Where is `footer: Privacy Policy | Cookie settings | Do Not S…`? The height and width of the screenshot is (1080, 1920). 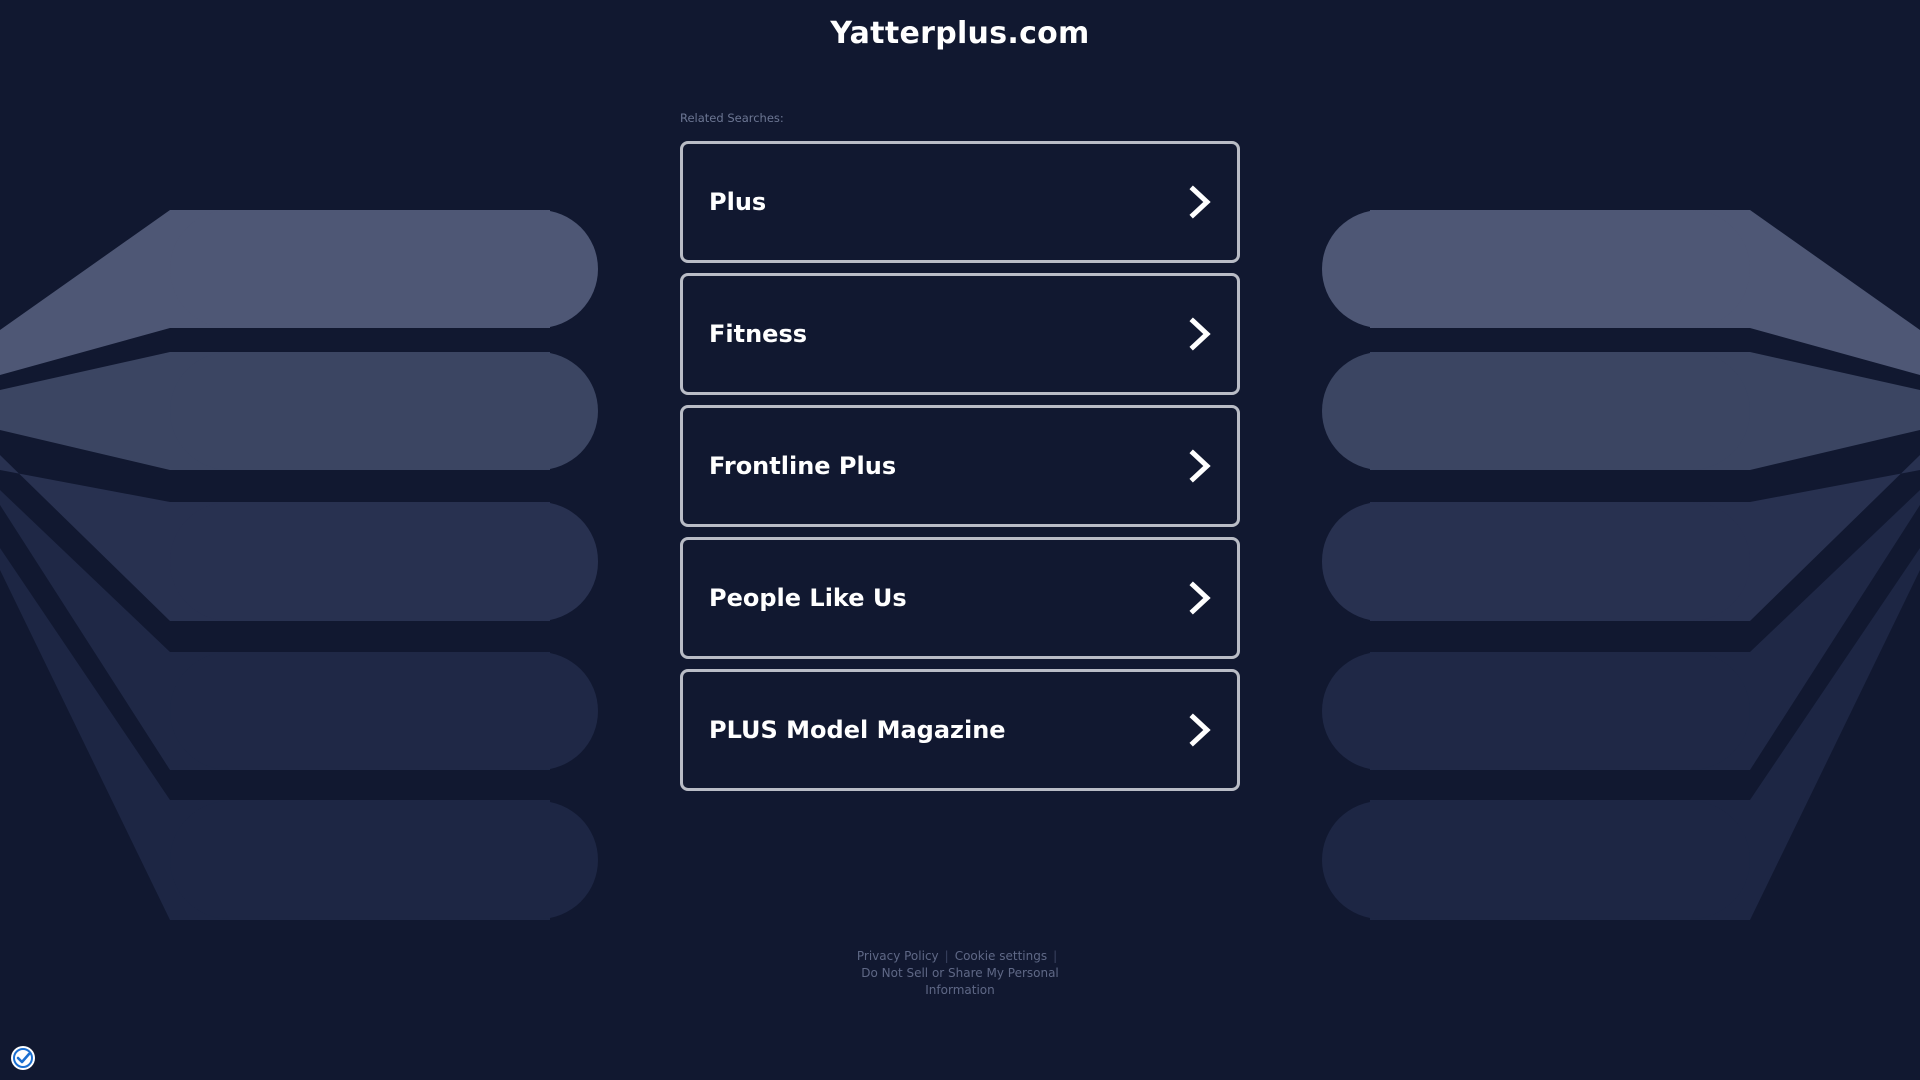
footer: Privacy Policy | Cookie settings | Do Not S… is located at coordinates (960, 973).